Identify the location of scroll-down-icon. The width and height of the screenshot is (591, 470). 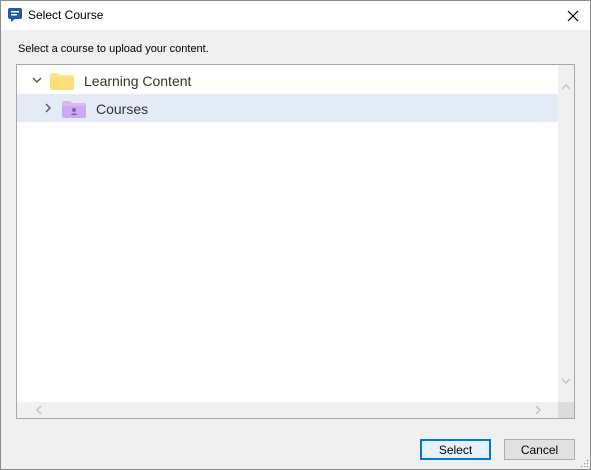
(566, 381).